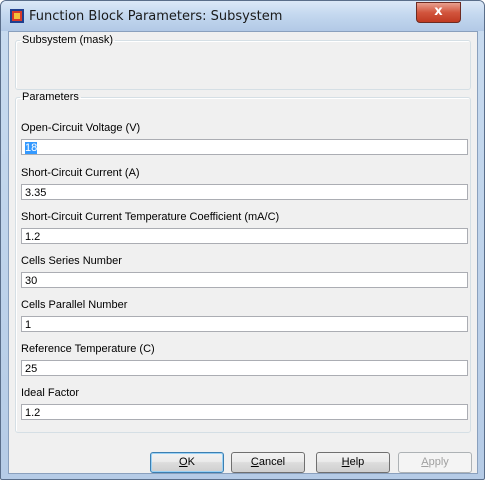 This screenshot has width=485, height=480. What do you see at coordinates (357, 462) in the screenshot?
I see `help-button-label: elp` at bounding box center [357, 462].